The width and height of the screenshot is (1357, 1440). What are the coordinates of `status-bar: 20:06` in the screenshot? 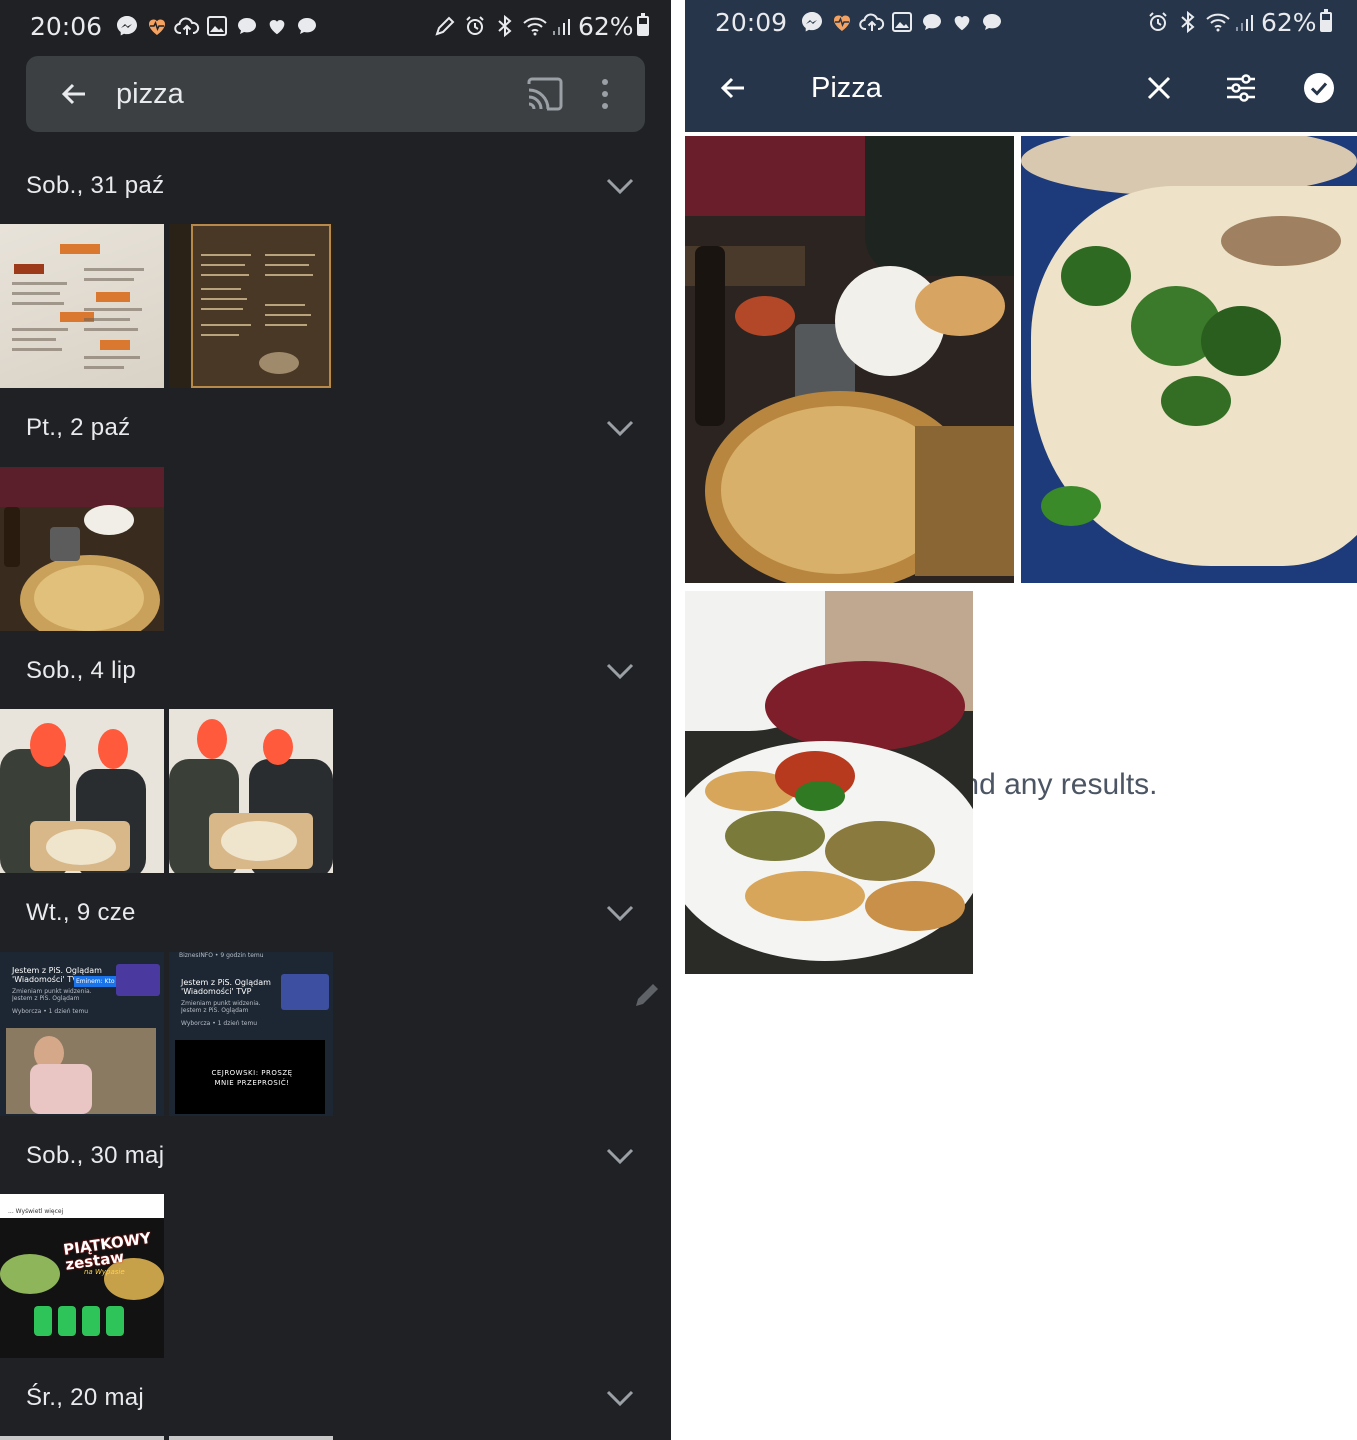 It's located at (161, 26).